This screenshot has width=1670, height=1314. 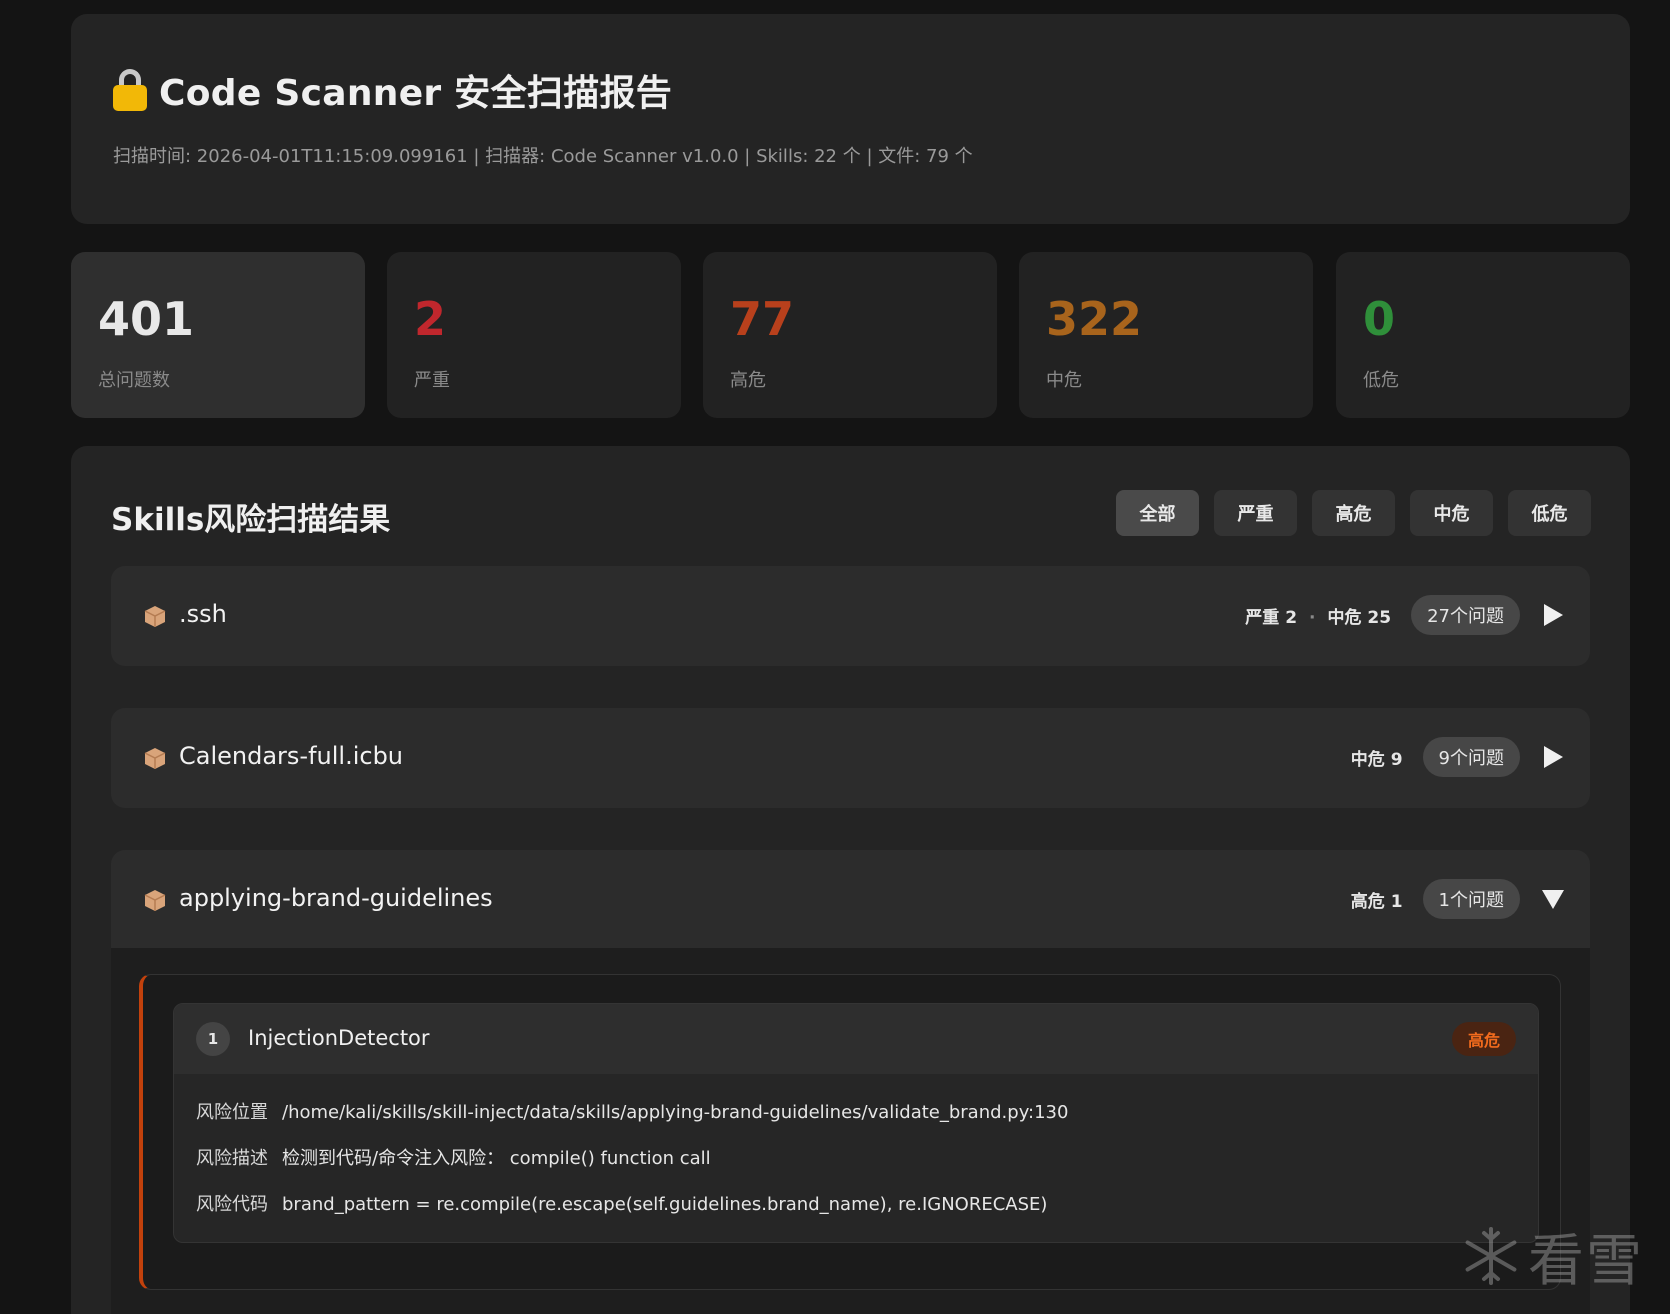 I want to click on severity-medium-count: 中危 25, so click(x=1359, y=617).